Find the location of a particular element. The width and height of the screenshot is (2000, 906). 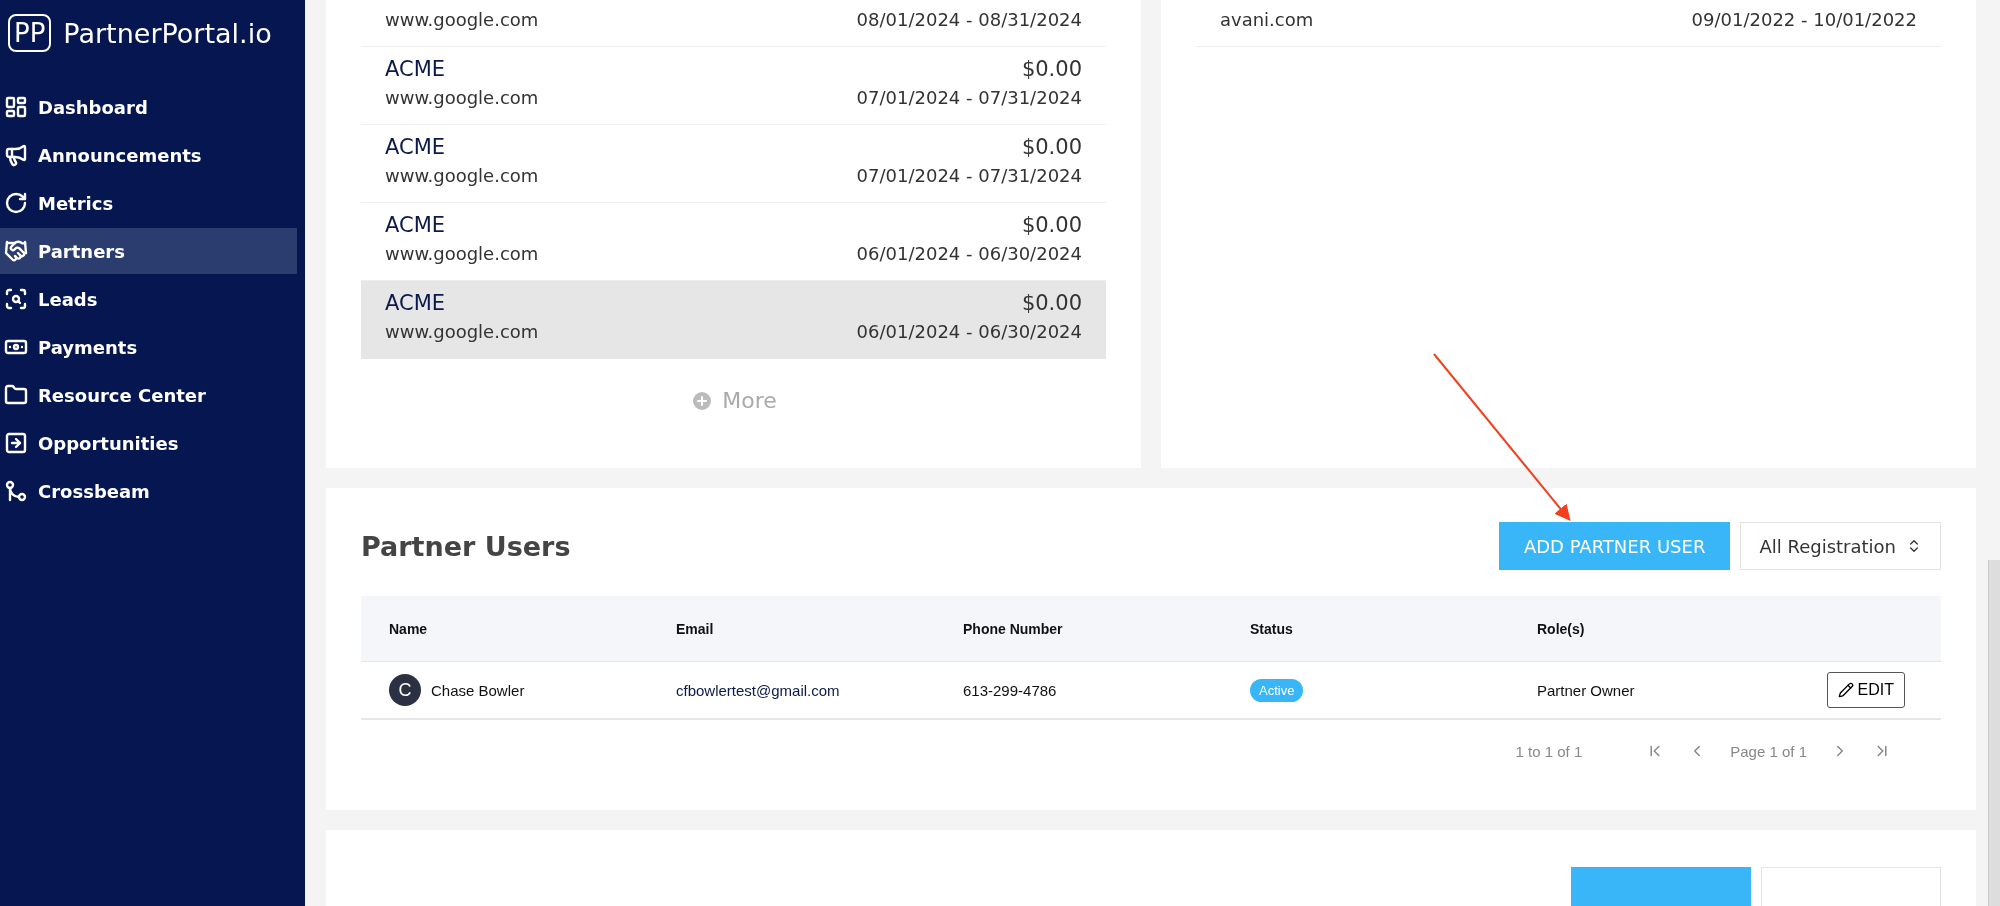

row-range: 1 to 1 of 1 is located at coordinates (1549, 751).